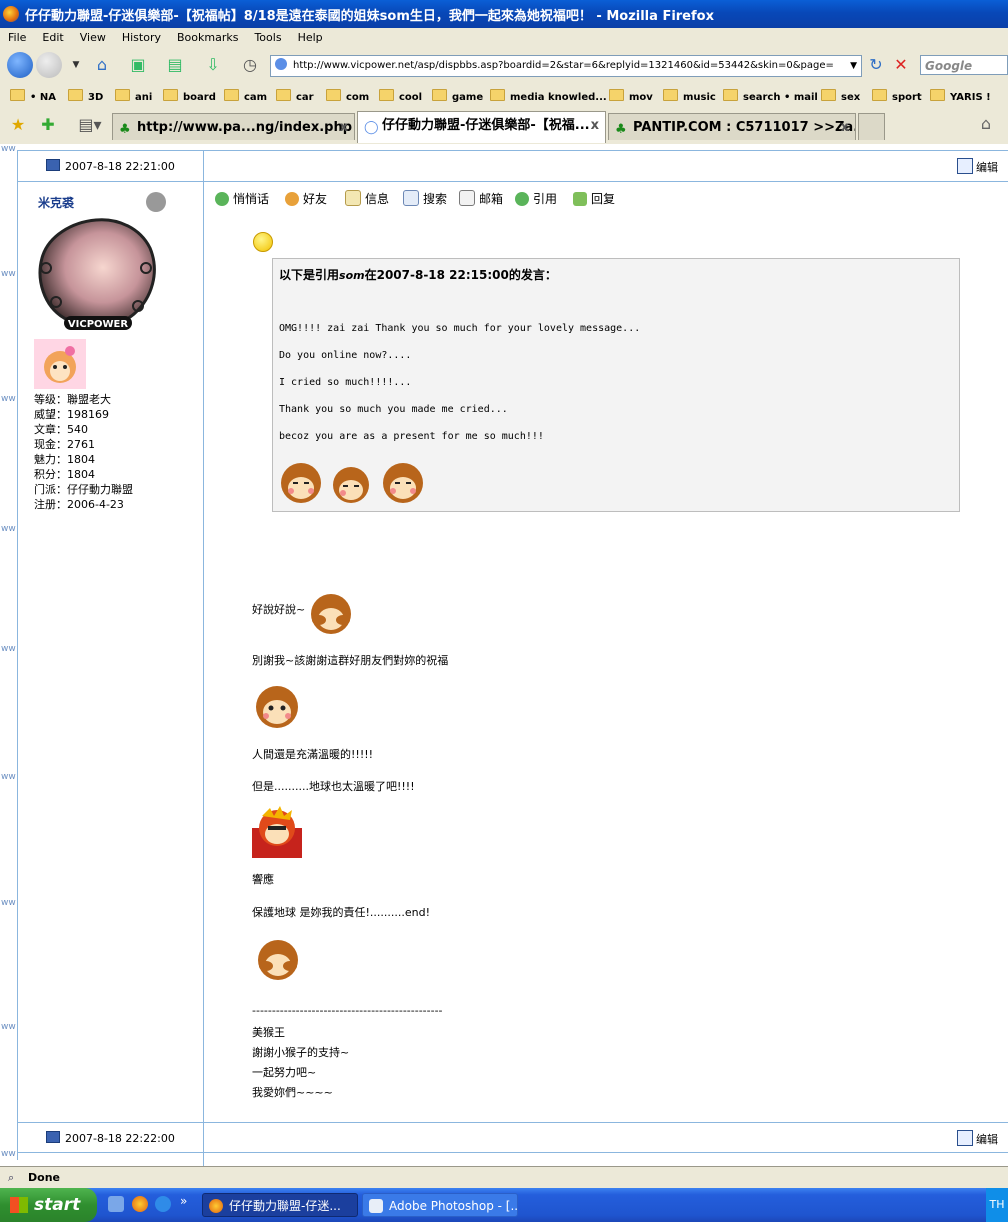  Describe the element at coordinates (481, 198) in the screenshot. I see `mailbox-link: 邮箱` at that location.